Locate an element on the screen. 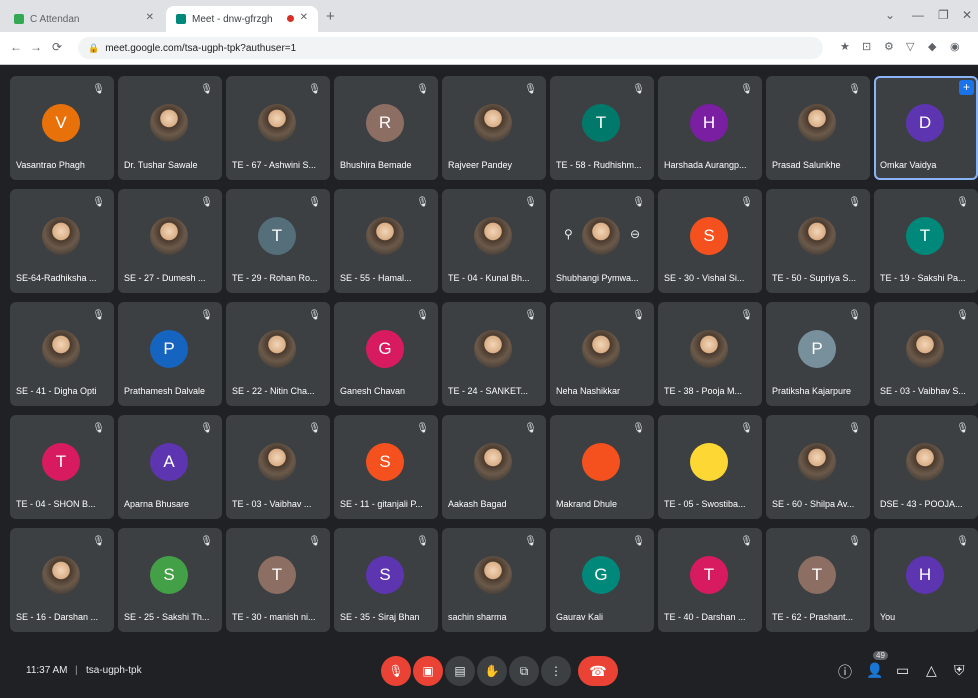 The image size is (978, 698). participant-tile: 🎙 S SE - 35 - Siraj Bhan is located at coordinates (386, 580).